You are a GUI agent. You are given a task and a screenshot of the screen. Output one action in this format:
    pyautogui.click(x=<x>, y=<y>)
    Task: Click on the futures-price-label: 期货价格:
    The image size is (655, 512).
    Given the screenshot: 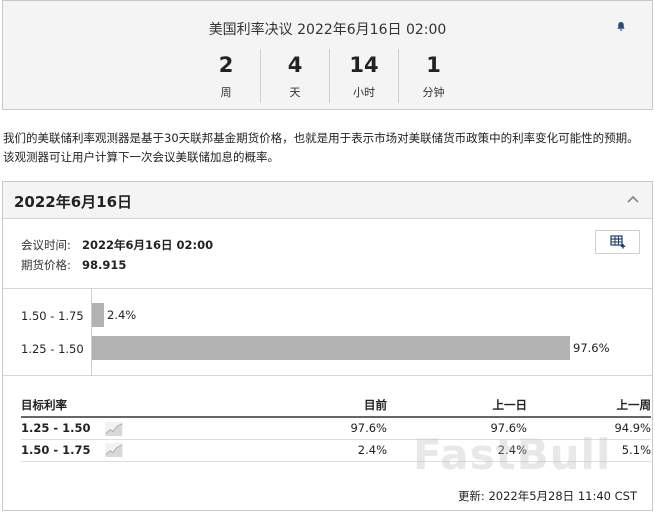 What is the action you would take?
    pyautogui.click(x=46, y=265)
    